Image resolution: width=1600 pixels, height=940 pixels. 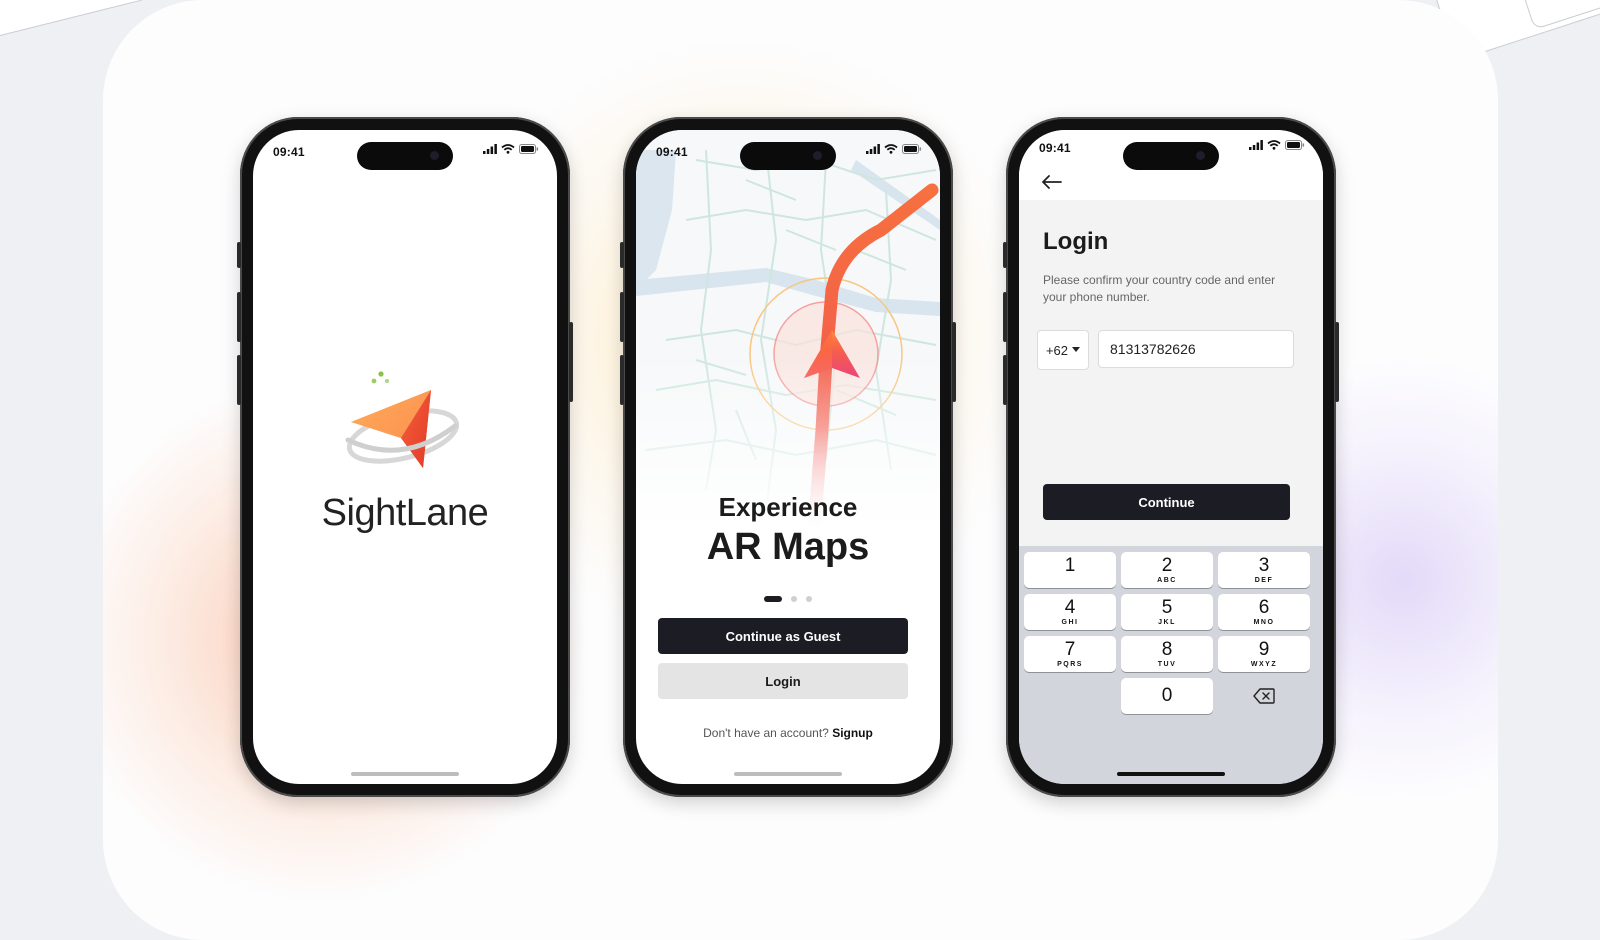 I want to click on key-7: 7 PQRS, so click(x=1070, y=654).